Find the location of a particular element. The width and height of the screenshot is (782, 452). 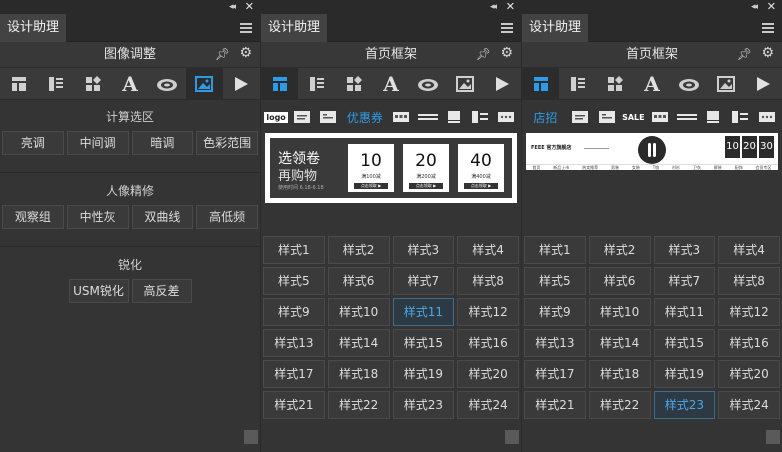

block-icon is located at coordinates (713, 117).